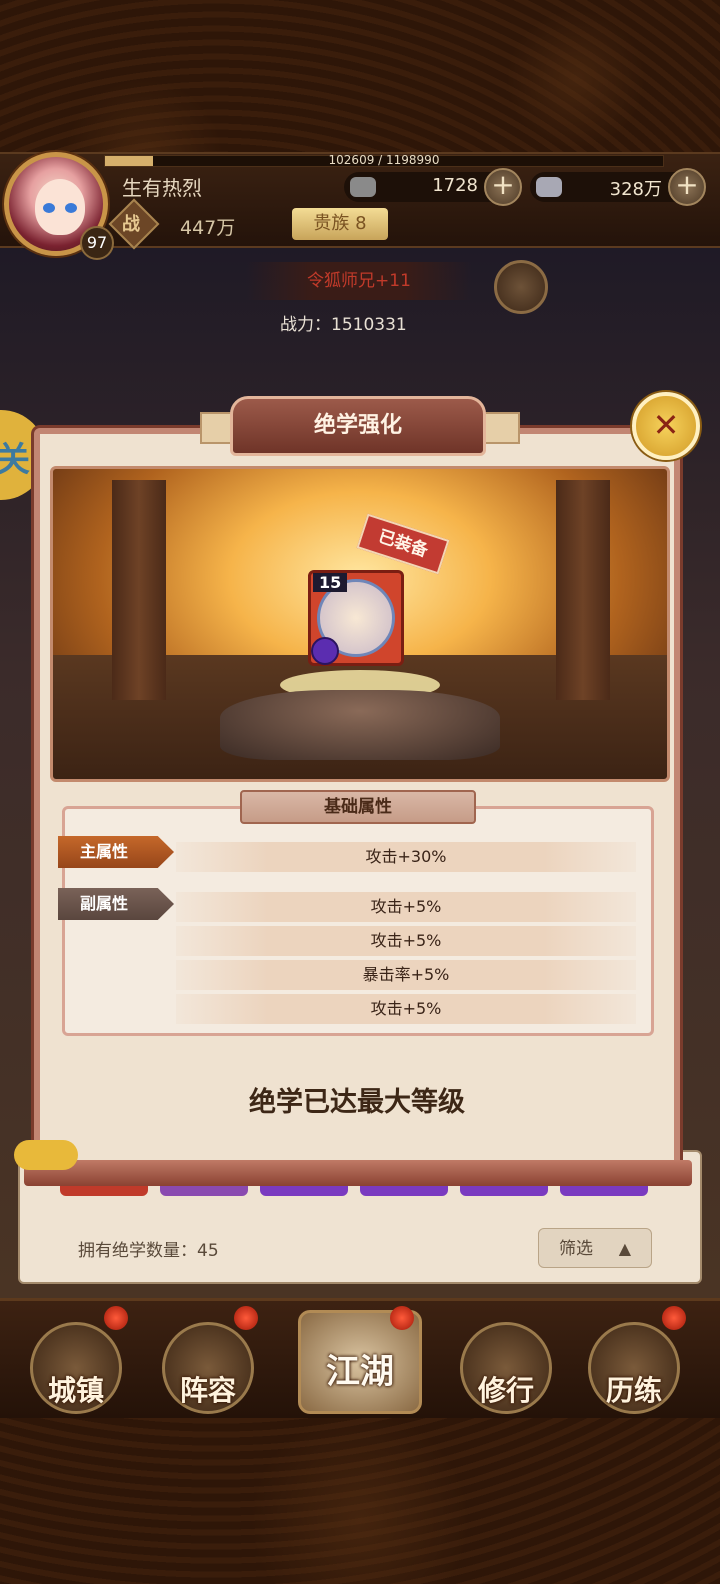  Describe the element at coordinates (330, 582) in the screenshot. I see `skill-level: 15` at that location.